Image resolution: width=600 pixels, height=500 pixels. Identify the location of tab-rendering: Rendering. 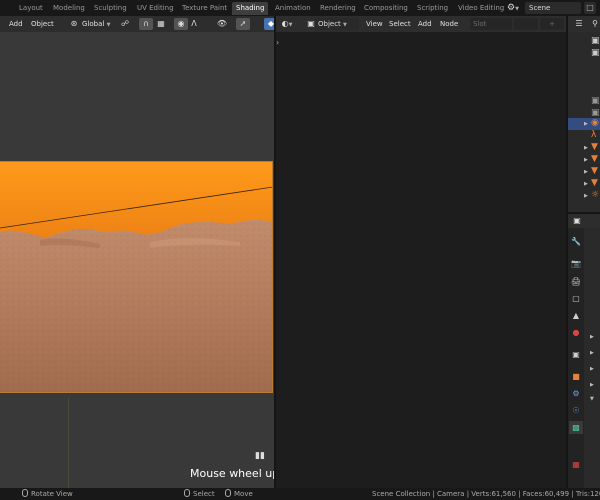
(338, 8).